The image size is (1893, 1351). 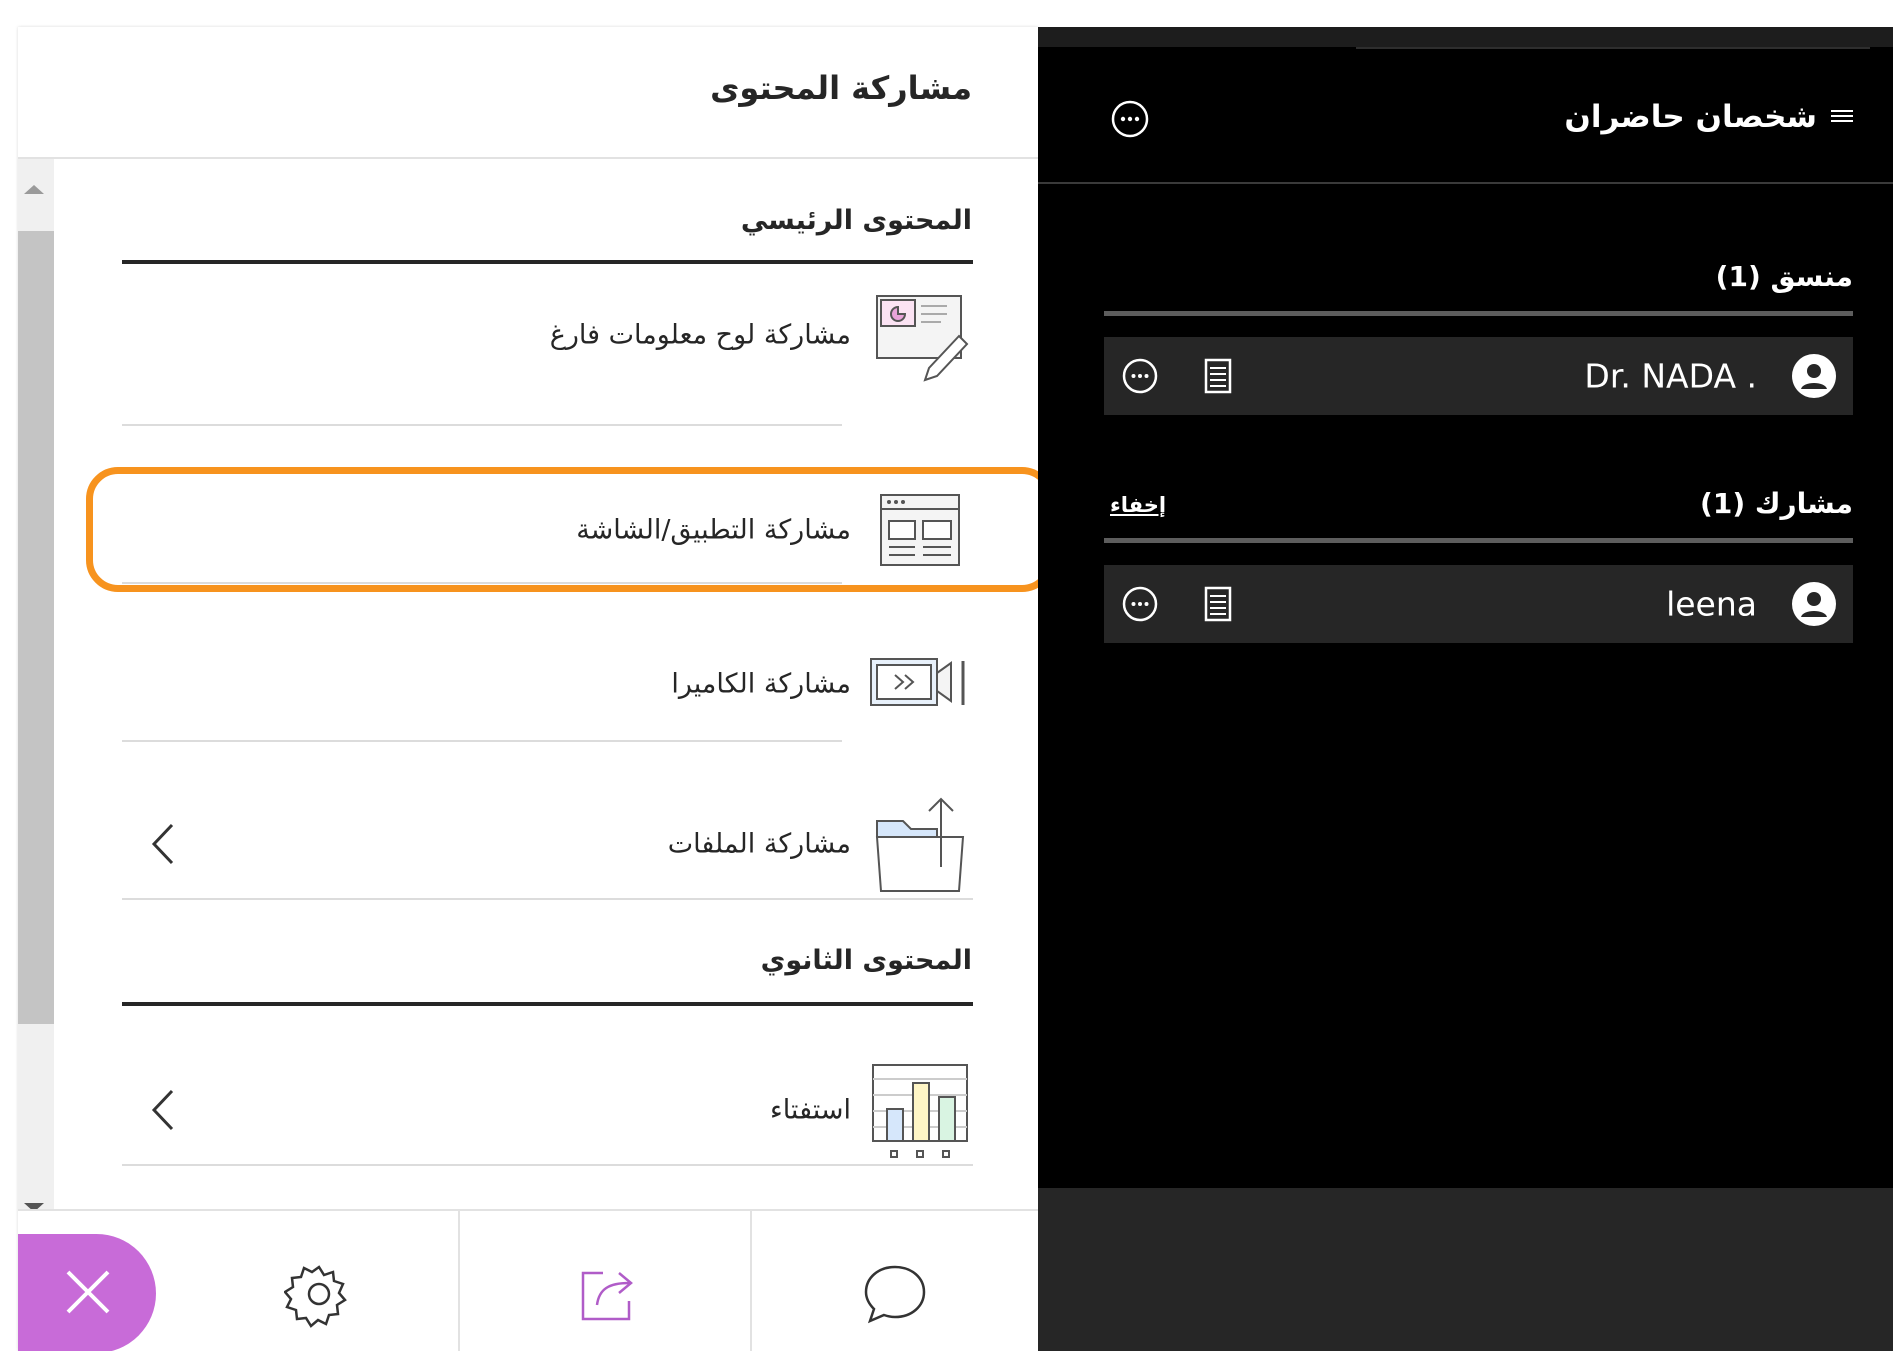 I want to click on secondary-heading-rule, so click(x=547, y=1004).